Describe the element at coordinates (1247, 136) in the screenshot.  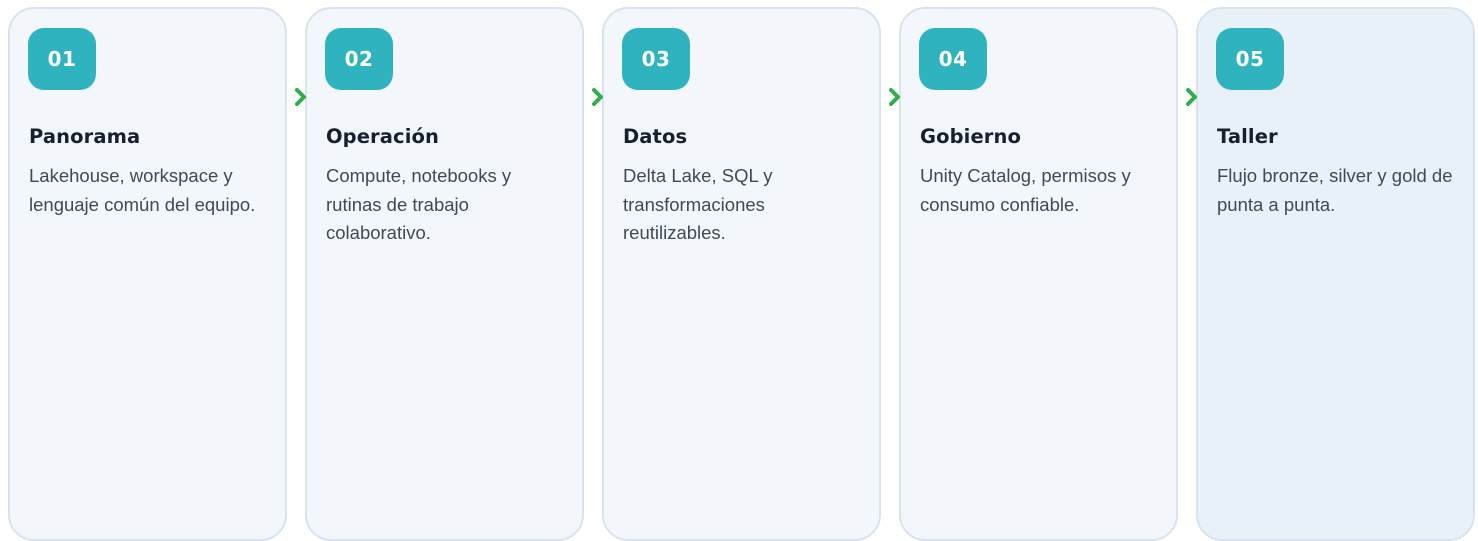
I see `step-title: Taller` at that location.